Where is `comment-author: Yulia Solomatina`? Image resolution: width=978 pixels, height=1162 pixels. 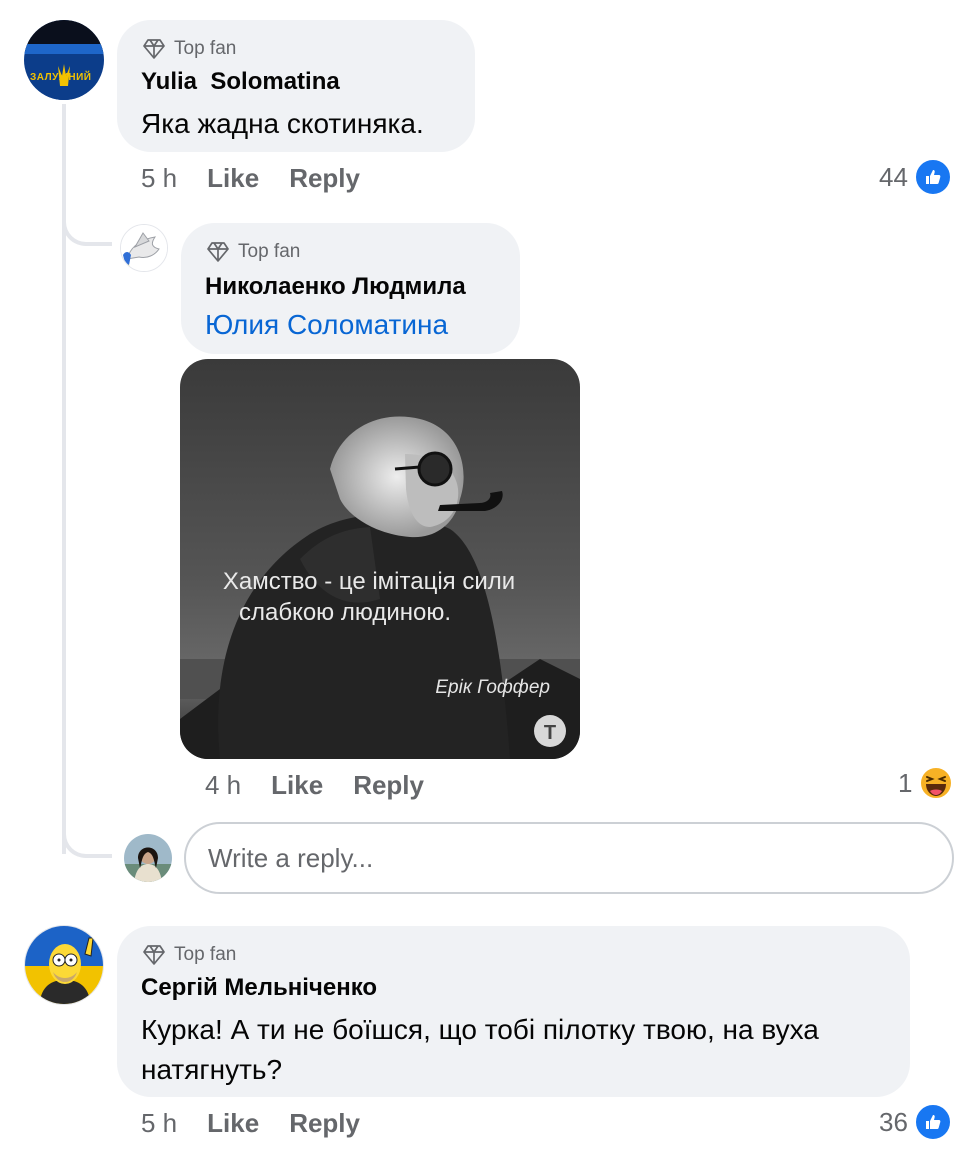 comment-author: Yulia Solomatina is located at coordinates (240, 82).